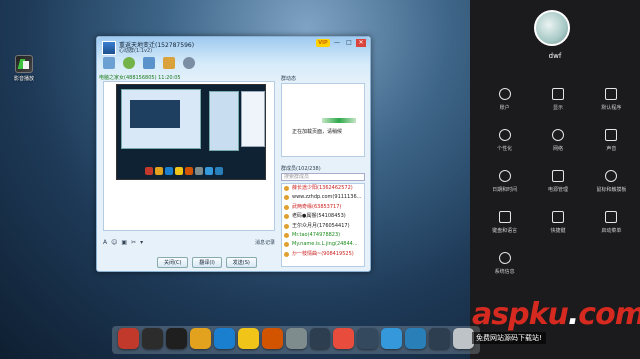 The image size is (640, 359). What do you see at coordinates (149, 63) in the screenshot?
I see `video-icon` at bounding box center [149, 63].